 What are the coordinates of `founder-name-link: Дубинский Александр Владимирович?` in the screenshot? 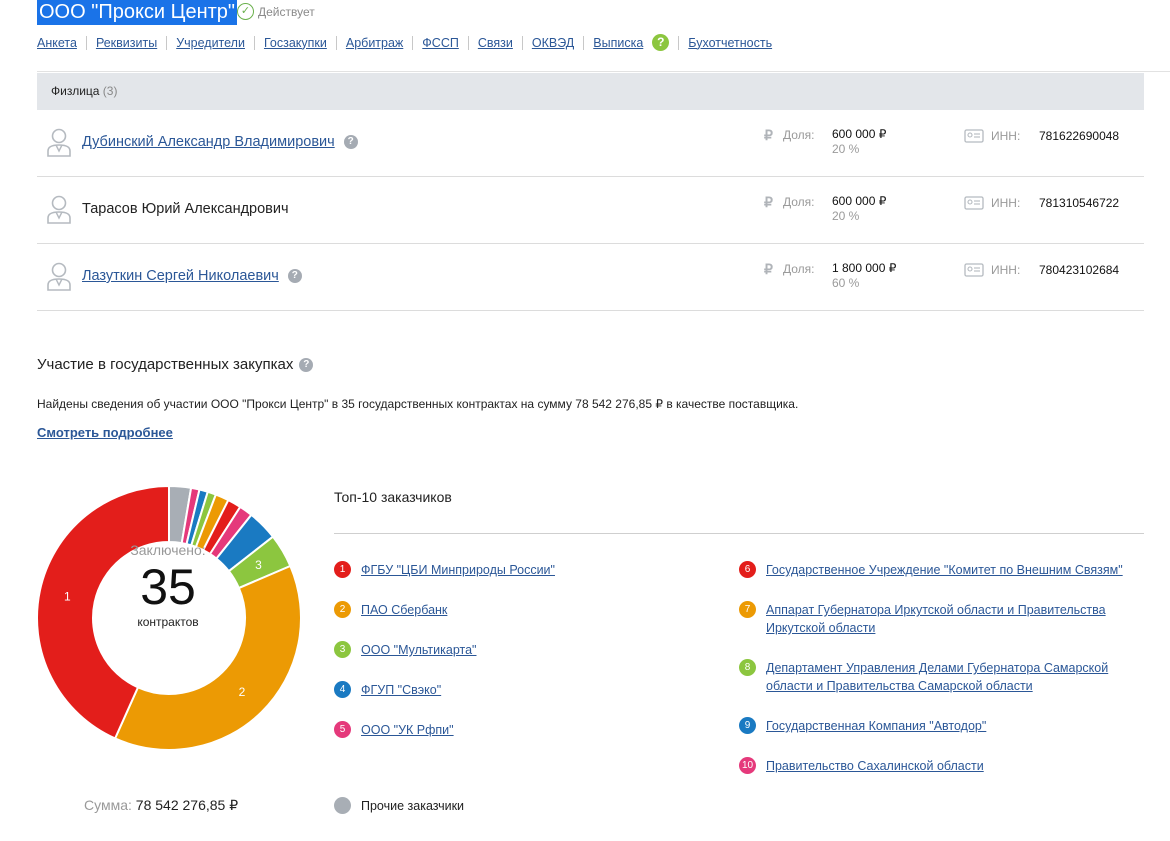 It's located at (220, 142).